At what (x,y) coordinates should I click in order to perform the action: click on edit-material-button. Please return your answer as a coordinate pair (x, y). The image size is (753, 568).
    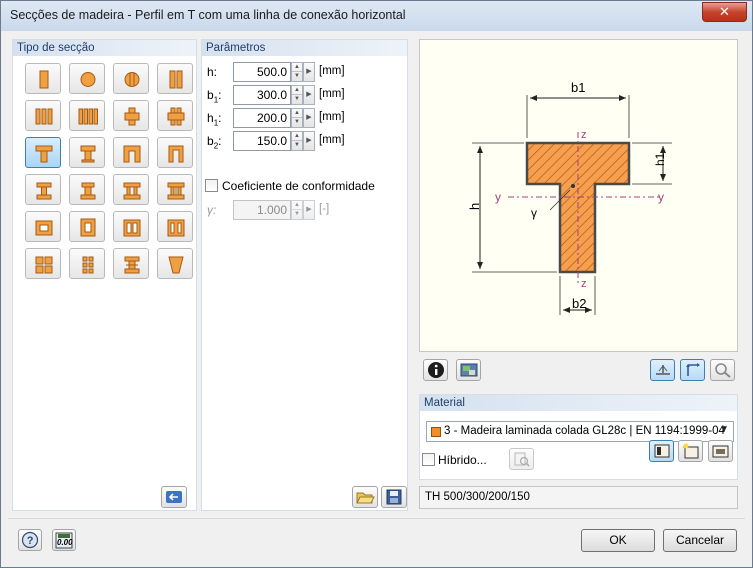
    Looking at the image, I should click on (720, 451).